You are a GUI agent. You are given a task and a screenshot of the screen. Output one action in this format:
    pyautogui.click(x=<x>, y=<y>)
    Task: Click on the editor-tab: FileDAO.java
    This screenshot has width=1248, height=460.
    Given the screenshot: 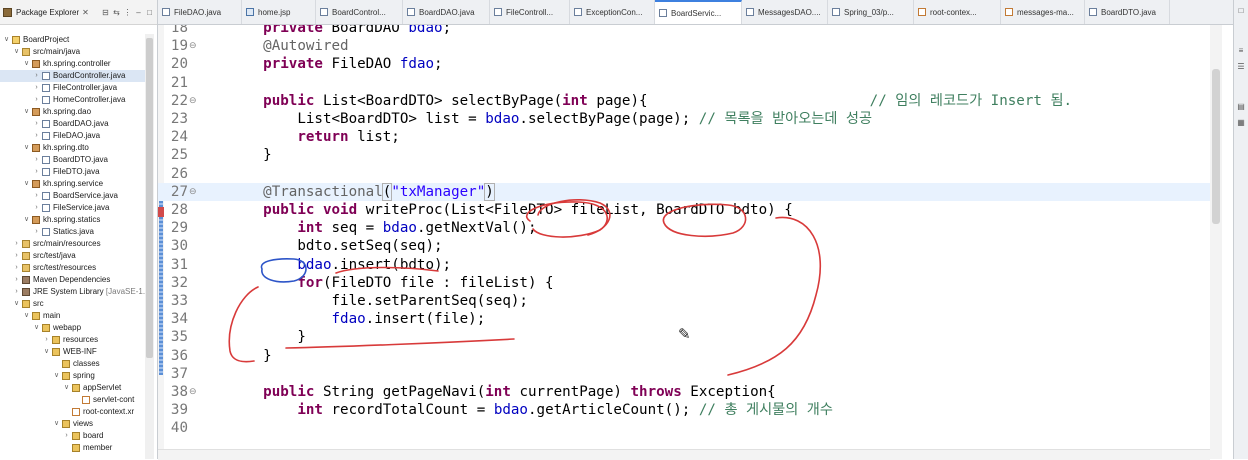 What is the action you would take?
    pyautogui.click(x=200, y=12)
    